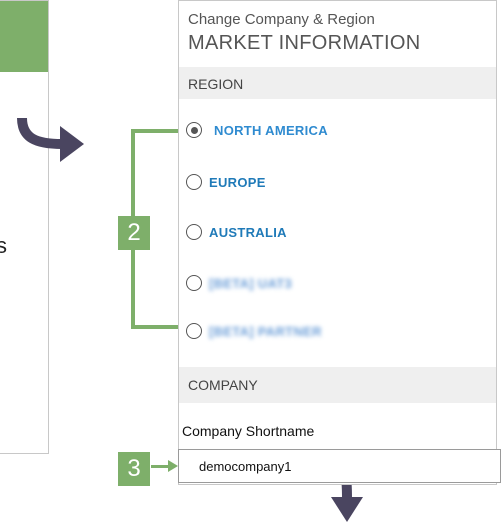 Image resolution: width=503 pixels, height=525 pixels. What do you see at coordinates (248, 232) in the screenshot?
I see `region-option-label: AUSTRALIA` at bounding box center [248, 232].